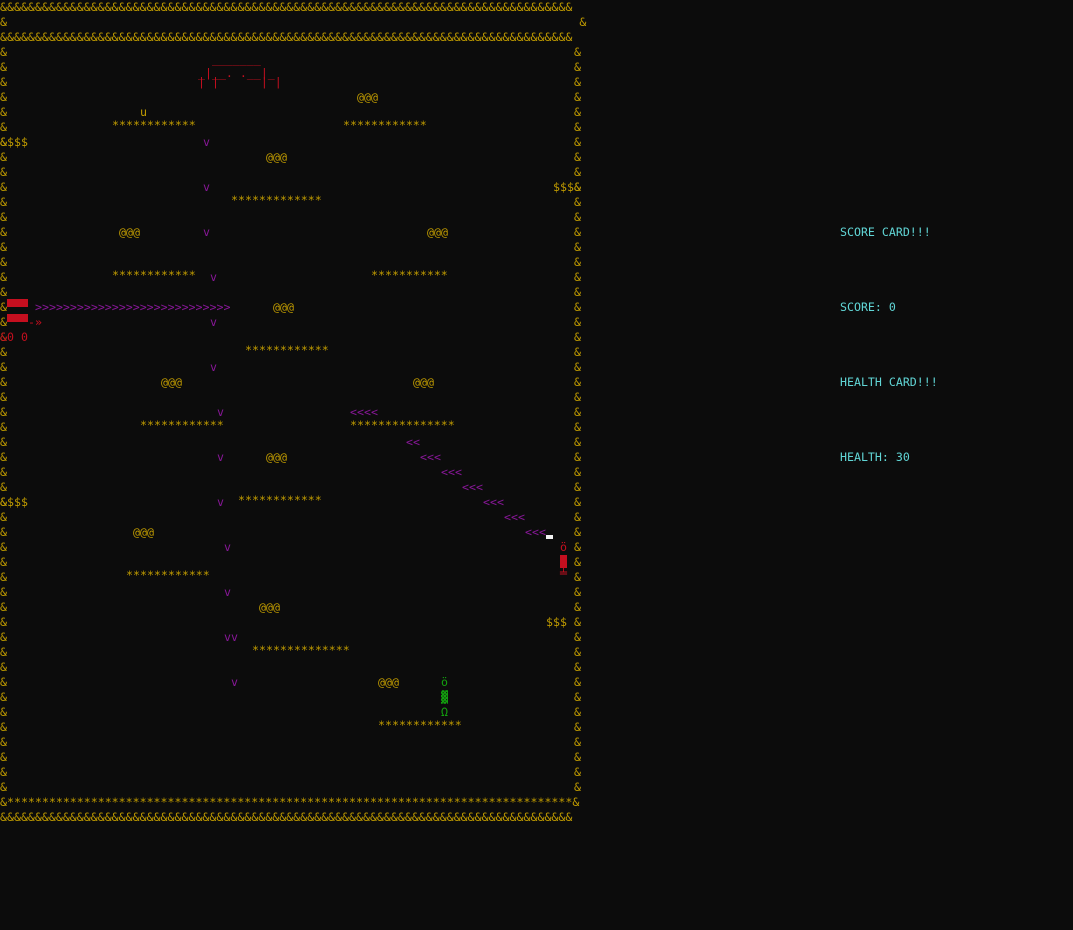 The width and height of the screenshot is (1073, 930). I want to click on arrow-right-row: >>>>>>>>>>>>>>>>>>>>>>>>>>>>, so click(133, 307).